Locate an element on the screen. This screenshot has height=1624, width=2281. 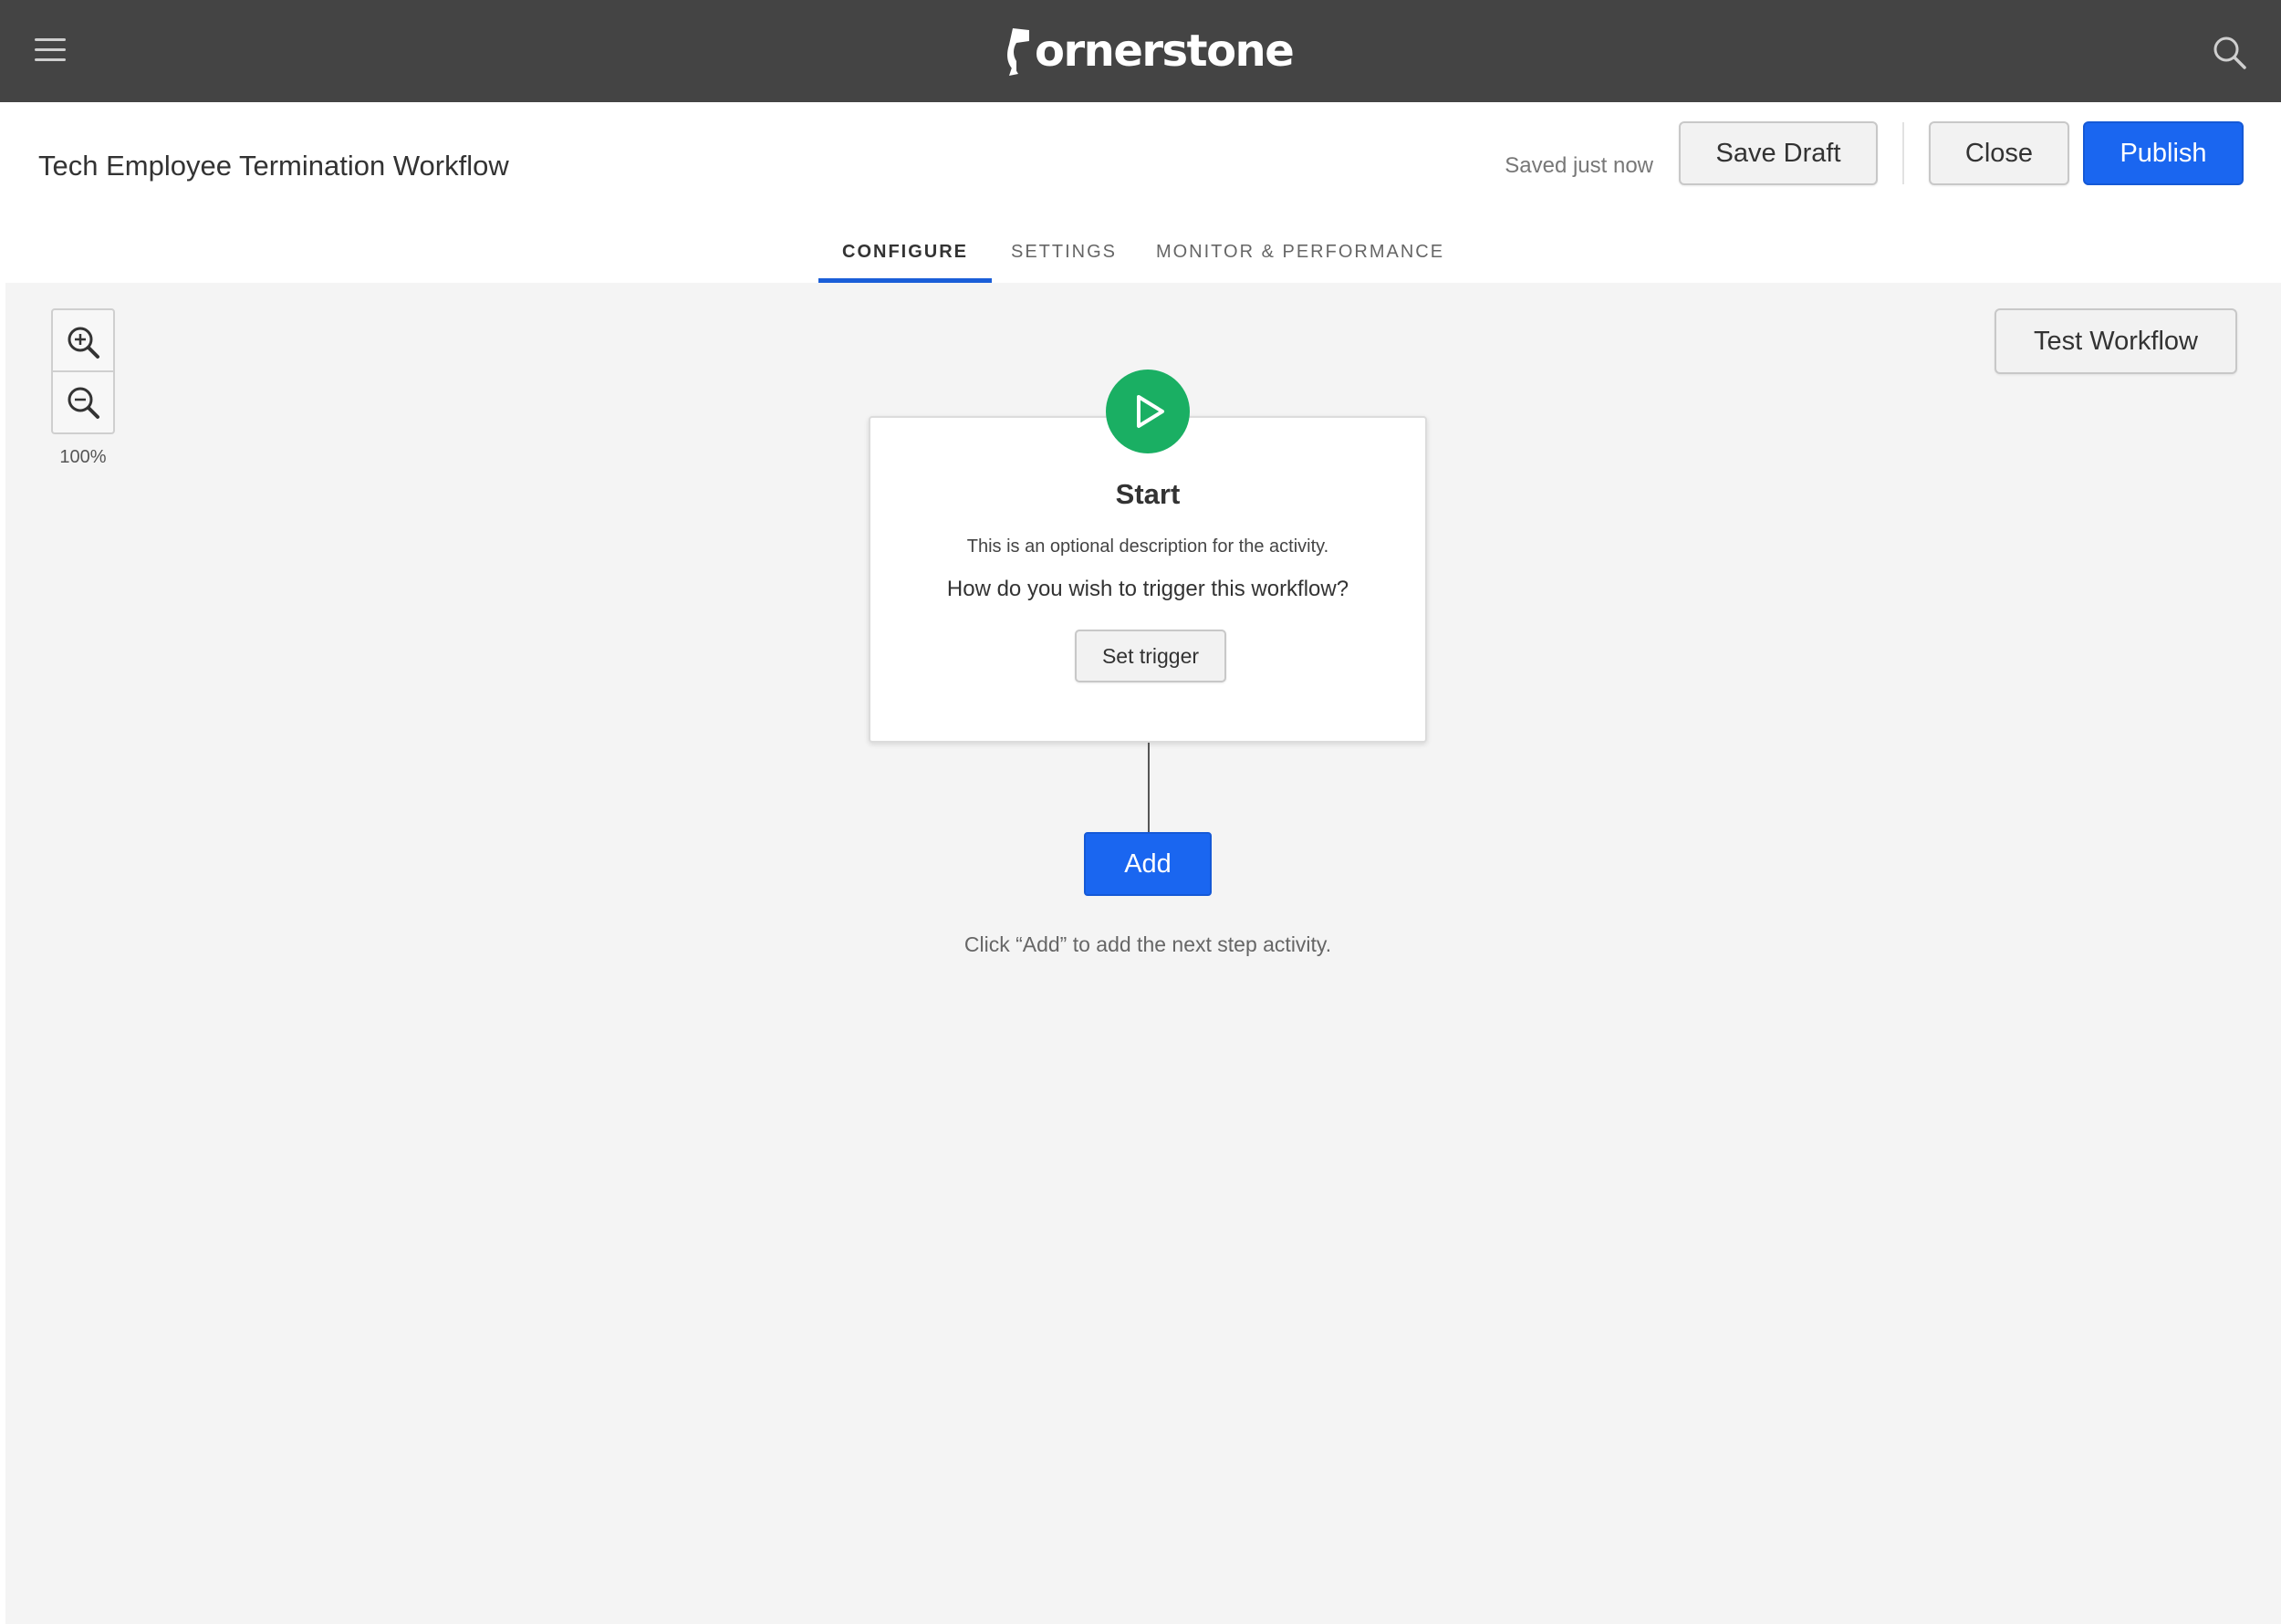
zoom-level: 100% is located at coordinates (83, 457).